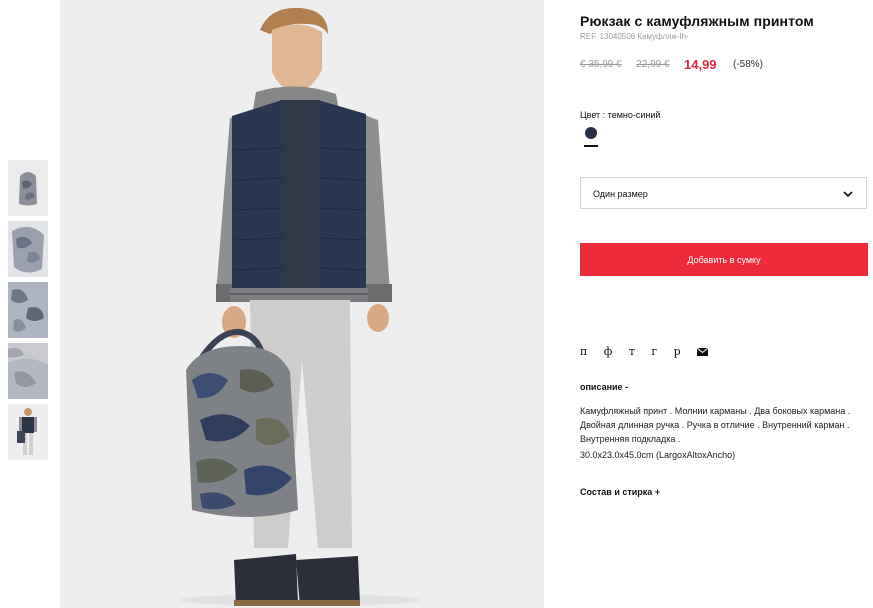 The width and height of the screenshot is (873, 608). I want to click on color-label: Цвет : темно-синий, so click(620, 115).